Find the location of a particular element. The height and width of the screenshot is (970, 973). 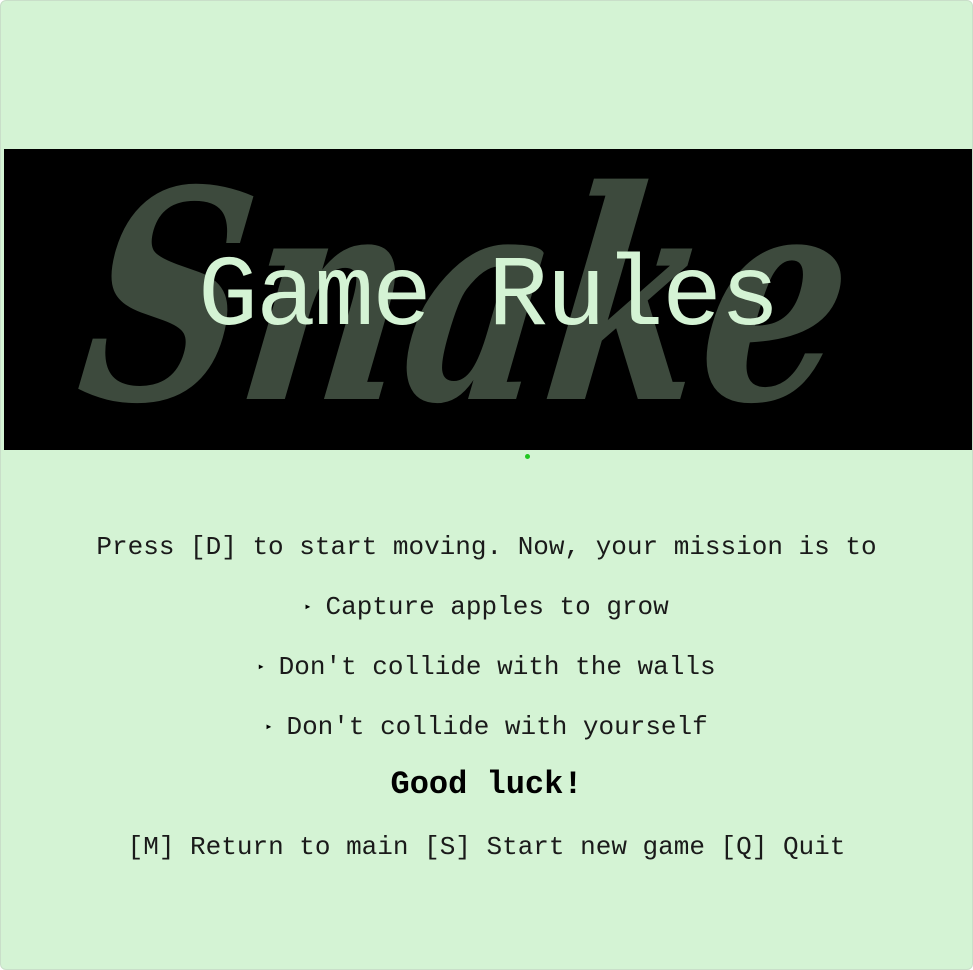

page-title: Game Rules is located at coordinates (488, 298).